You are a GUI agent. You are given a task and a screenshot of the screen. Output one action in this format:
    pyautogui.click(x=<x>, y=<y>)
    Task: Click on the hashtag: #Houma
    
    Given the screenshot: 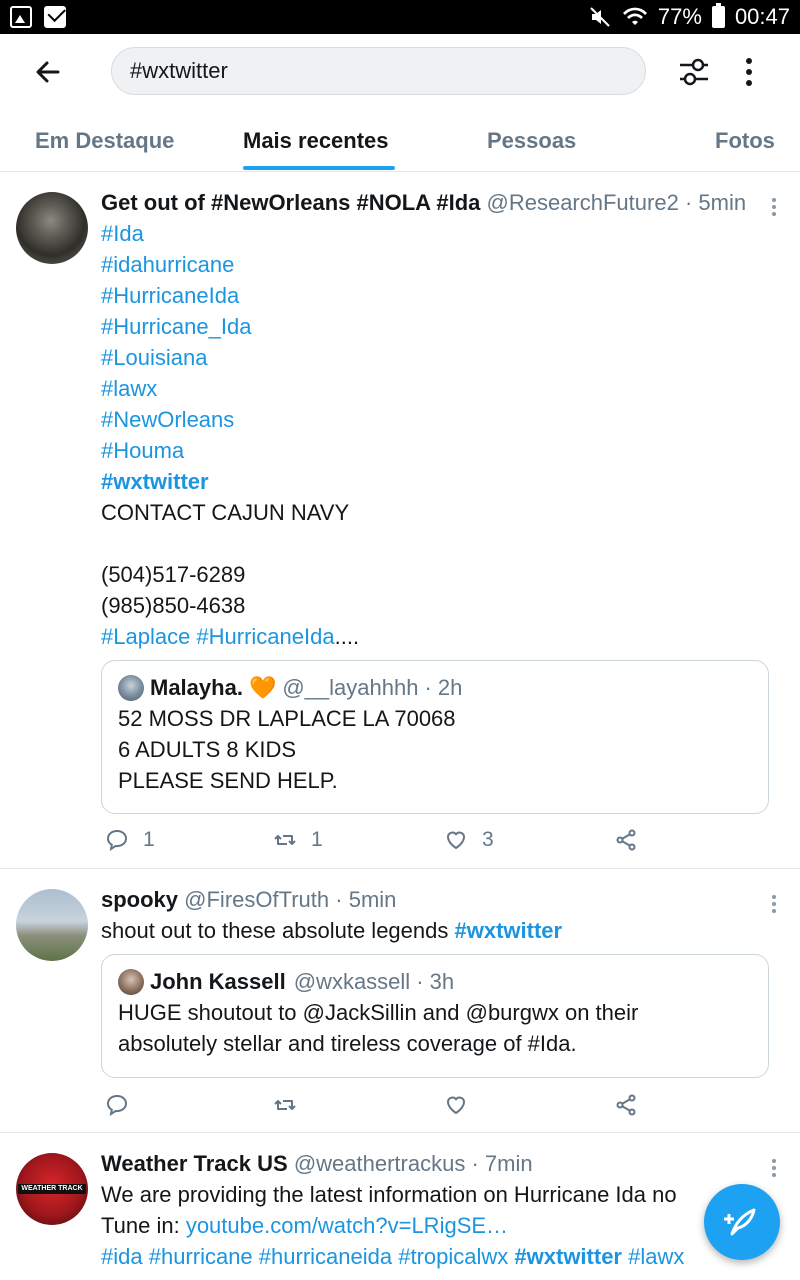 What is the action you would take?
    pyautogui.click(x=435, y=450)
    